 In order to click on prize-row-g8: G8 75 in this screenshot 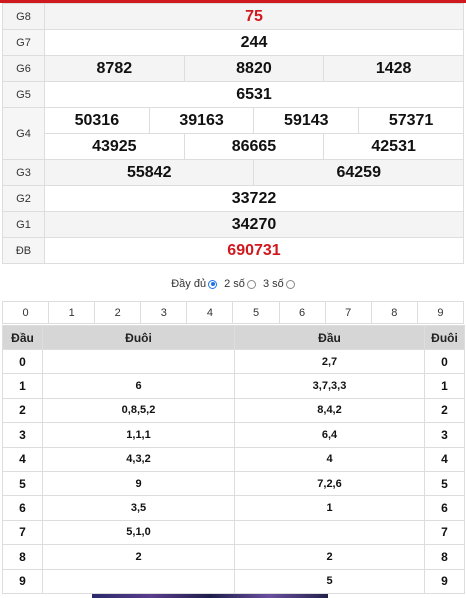, I will do `click(233, 16)`.